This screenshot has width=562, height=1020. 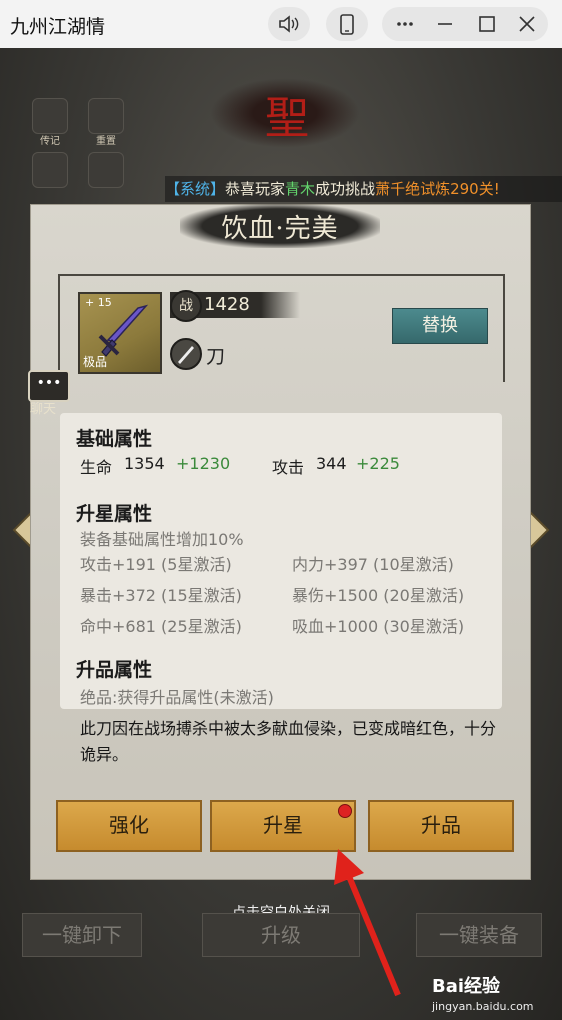 What do you see at coordinates (288, 741) in the screenshot?
I see `item-description: 此刀因在战场搏杀中被太多献血侵染，已变成暗红色，十分诡异。` at bounding box center [288, 741].